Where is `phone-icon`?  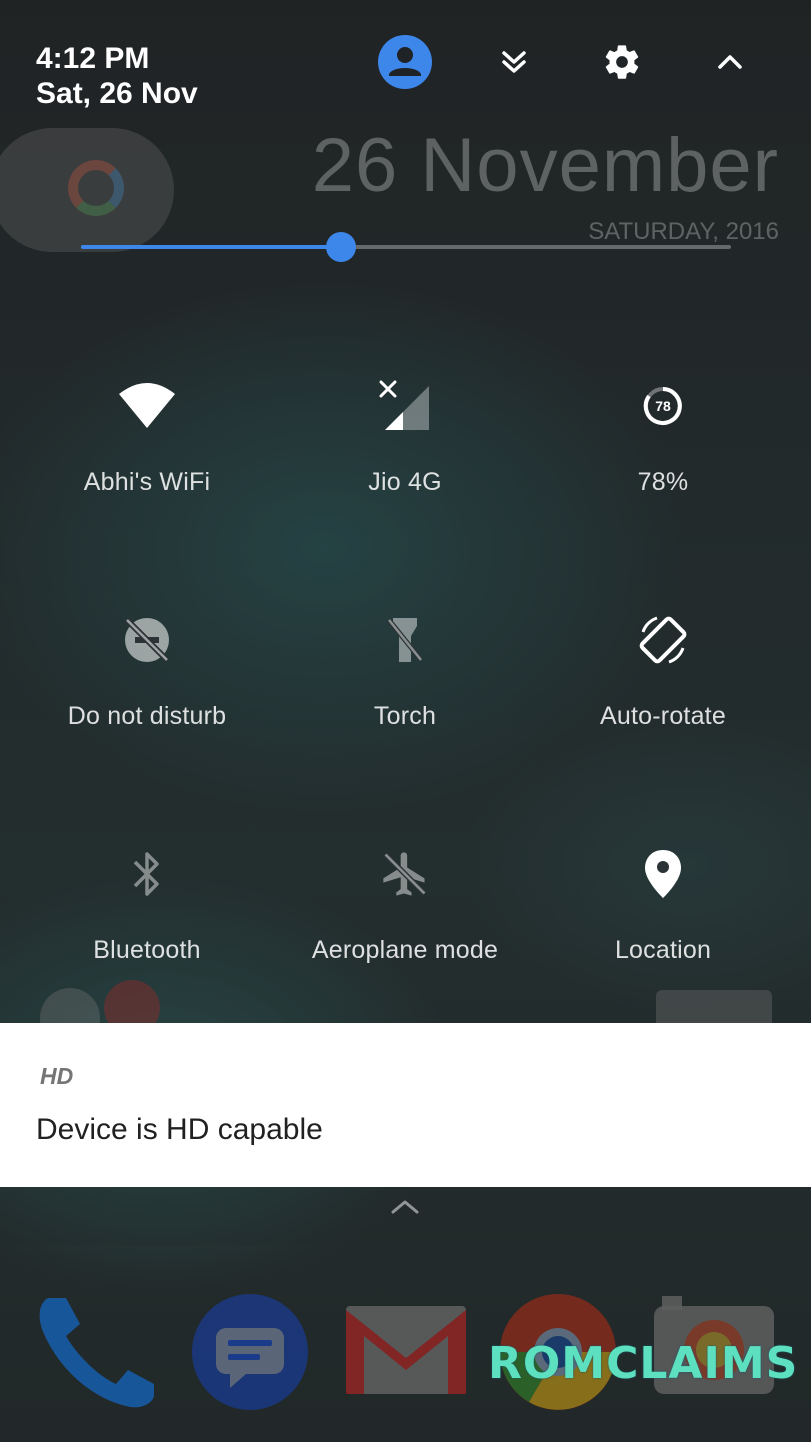 phone-icon is located at coordinates (96, 1352).